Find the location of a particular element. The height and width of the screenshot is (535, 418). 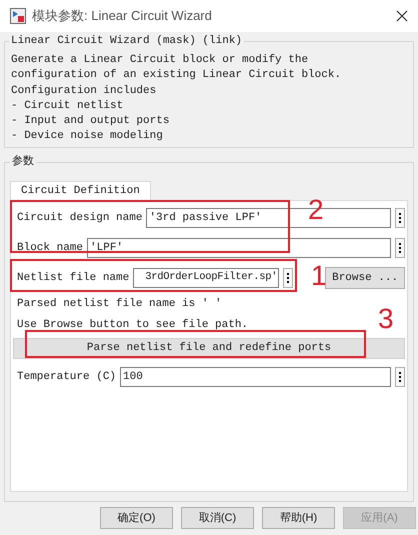

field-label: Temperature (C) is located at coordinates (66, 377).